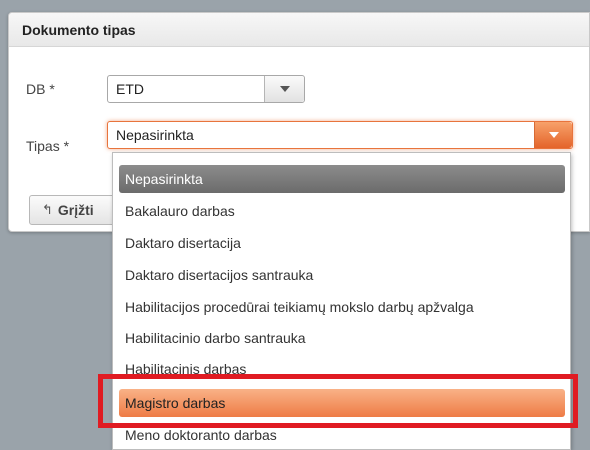 Image resolution: width=590 pixels, height=450 pixels. Describe the element at coordinates (130, 89) in the screenshot. I see `db-select-value: ETD` at that location.